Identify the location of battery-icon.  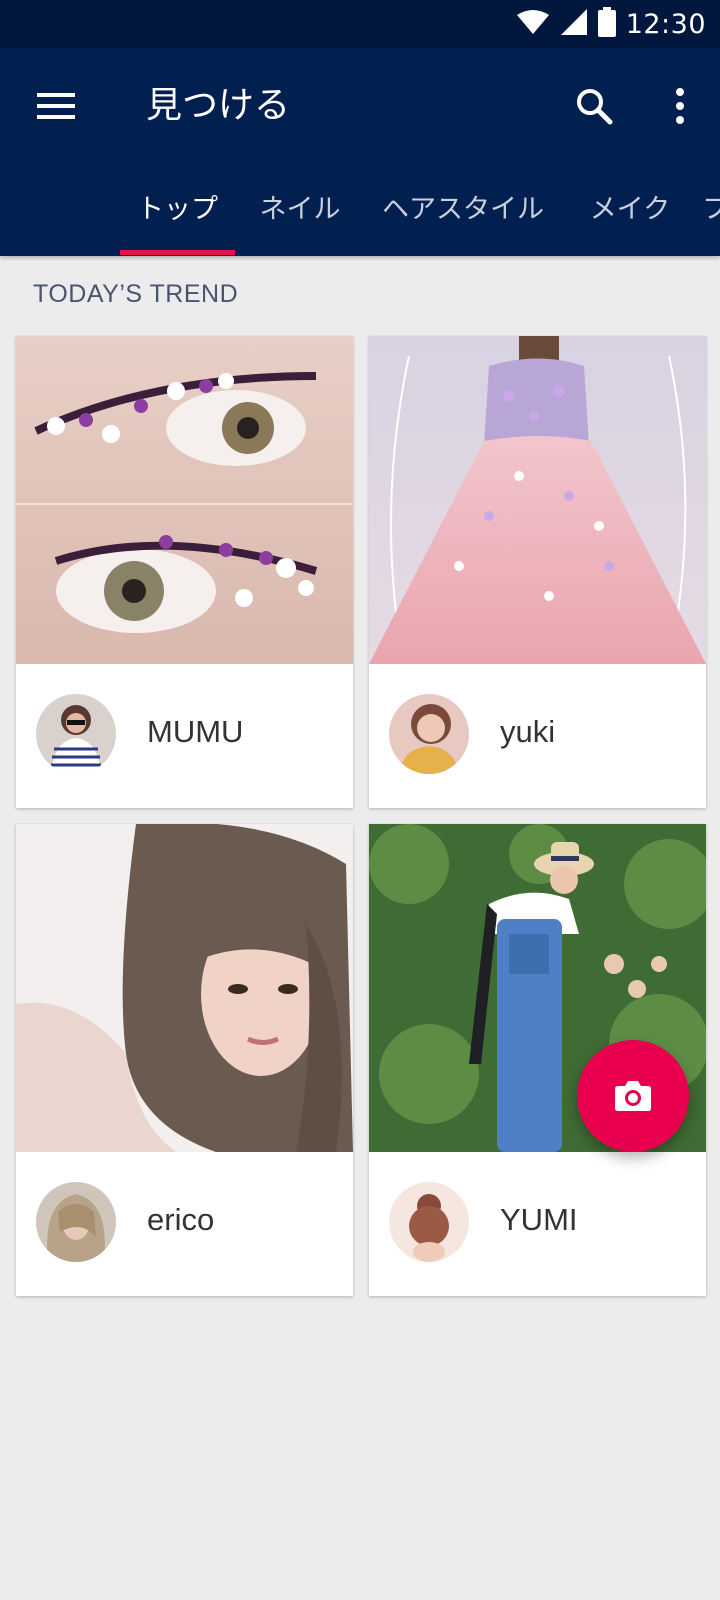
(606, 24).